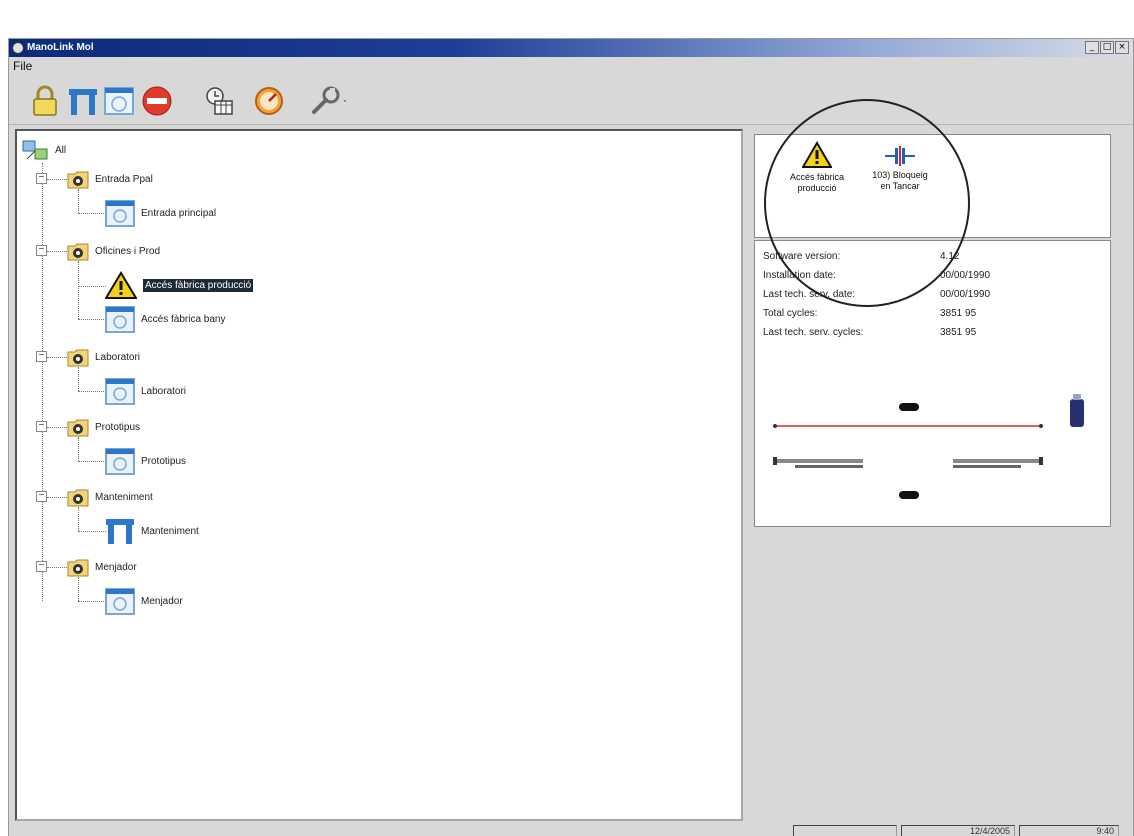 The image size is (1134, 836). Describe the element at coordinates (121, 285) in the screenshot. I see `warning-icon` at that location.